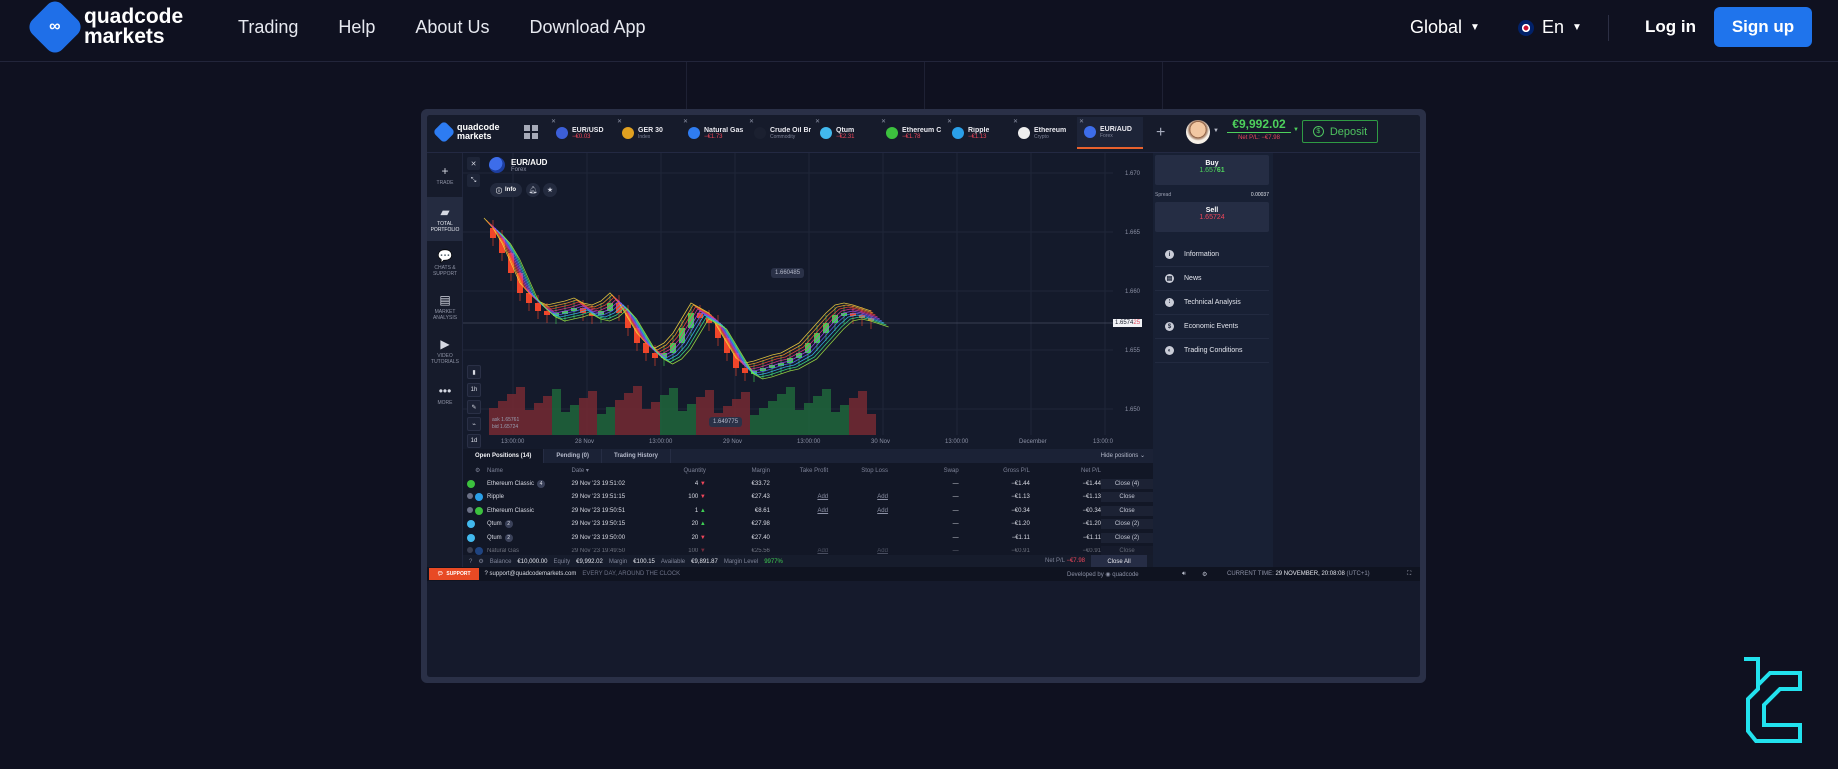  What do you see at coordinates (648, 133) in the screenshot?
I see `asset-tab: ✕ GER 30 Index` at bounding box center [648, 133].